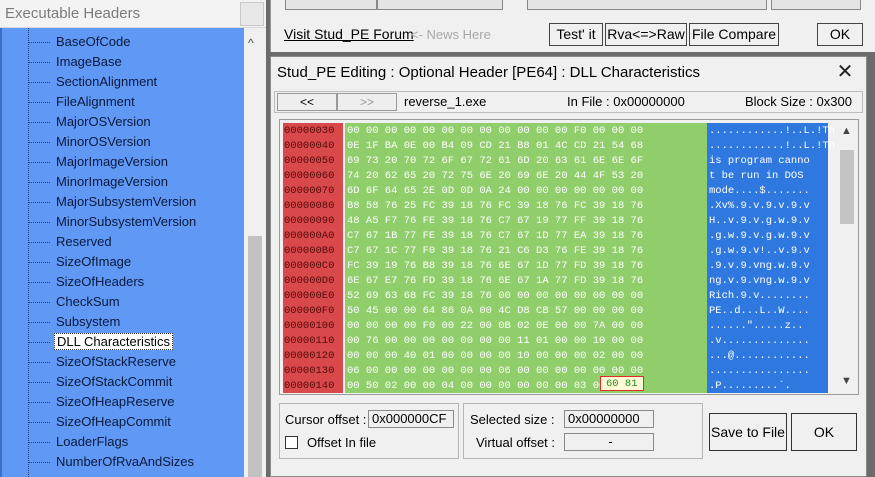 Image resolution: width=875 pixels, height=477 pixels. What do you see at coordinates (349, 34) in the screenshot?
I see `forum-link: Visit Stud_PE Forum` at bounding box center [349, 34].